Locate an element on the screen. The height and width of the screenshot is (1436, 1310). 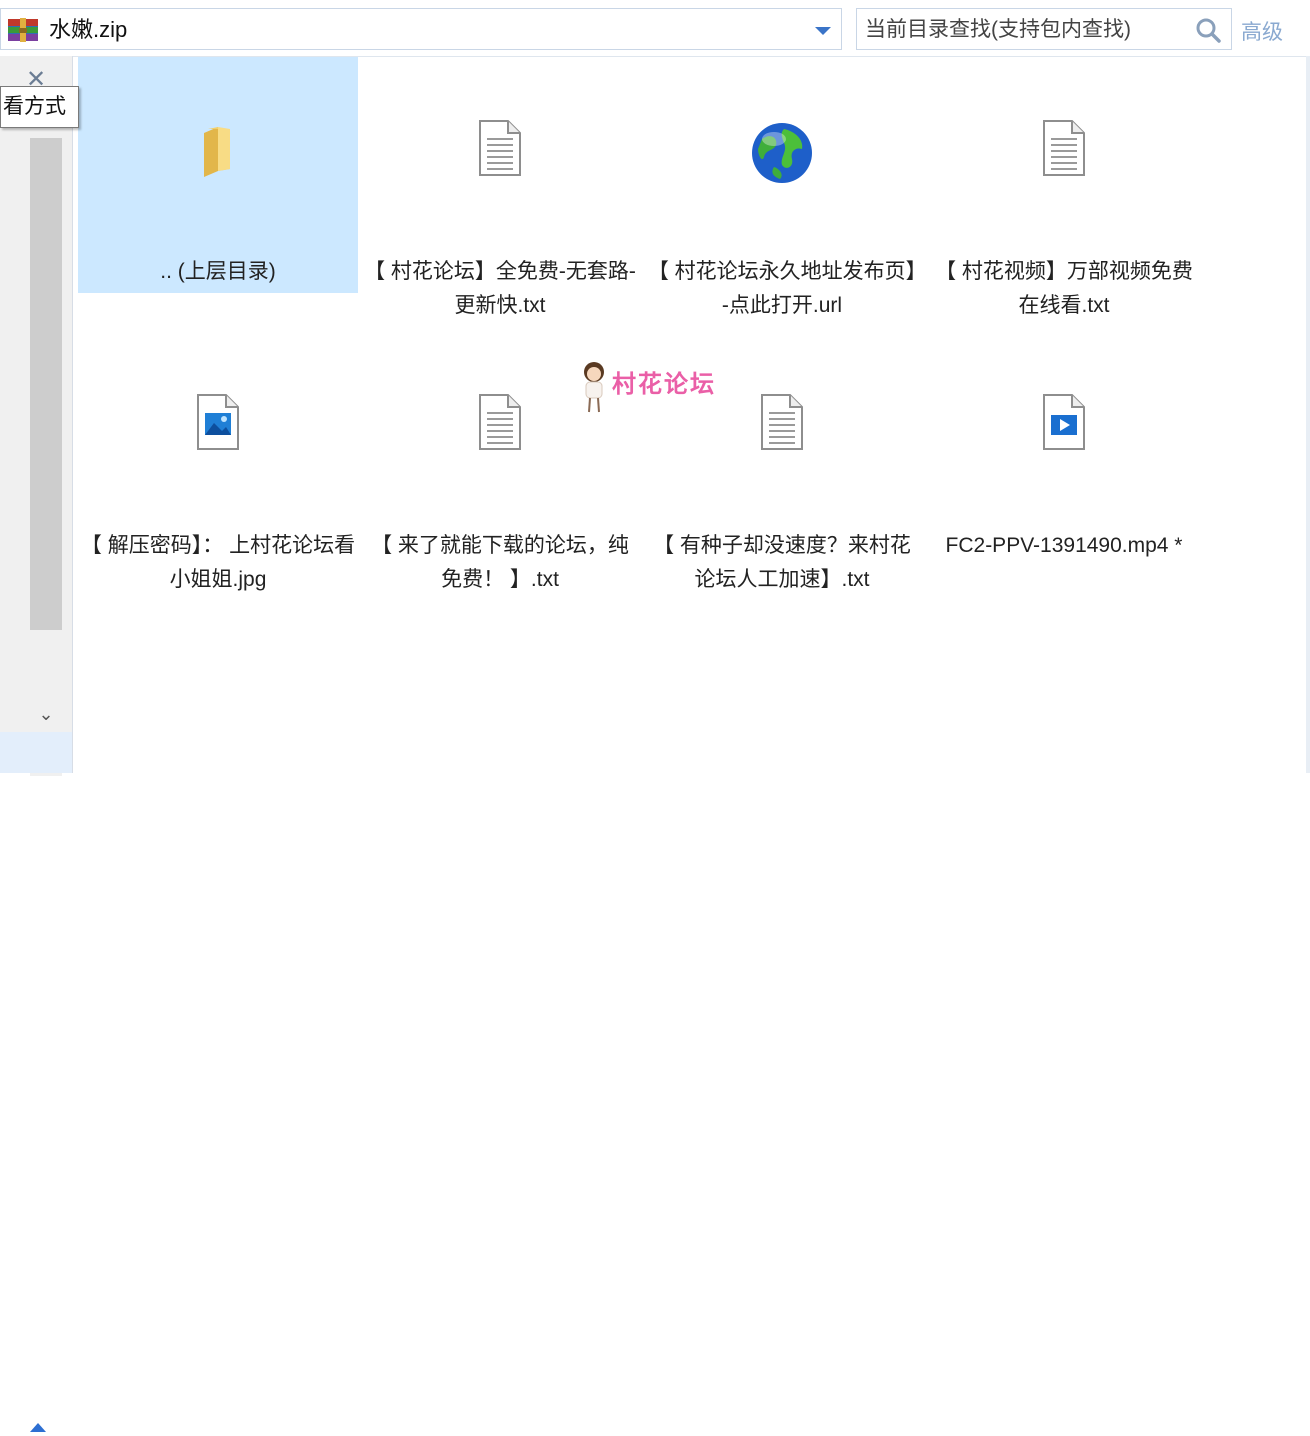
globe-icon is located at coordinates (782, 153).